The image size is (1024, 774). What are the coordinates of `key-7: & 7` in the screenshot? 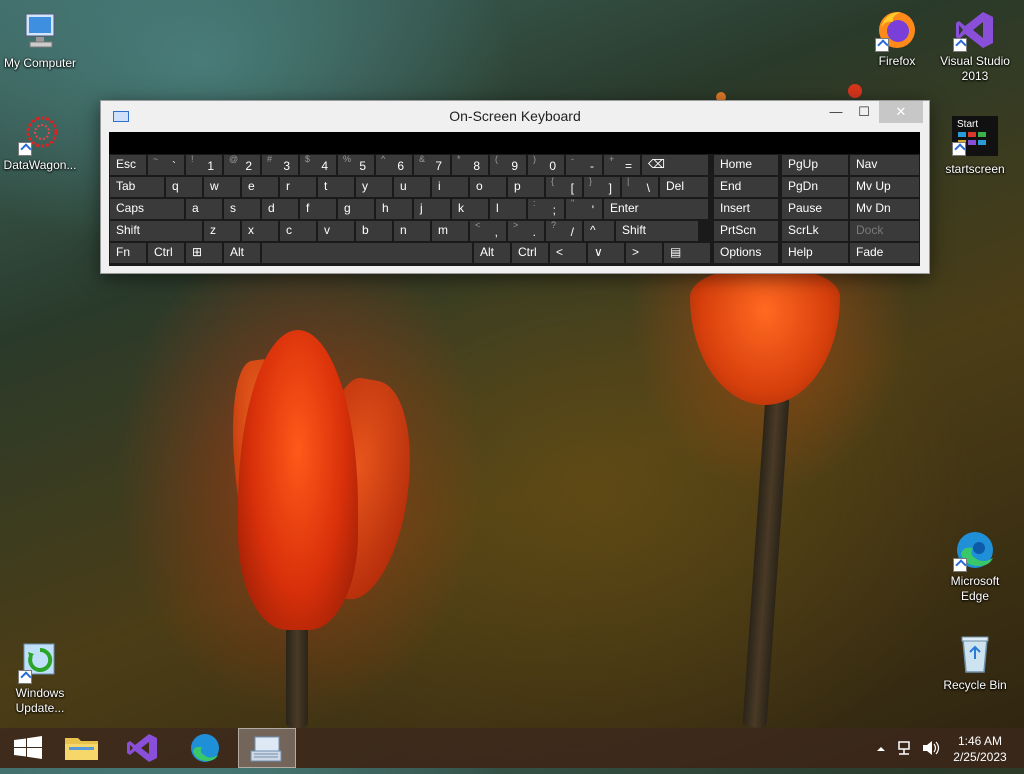 It's located at (432, 164).